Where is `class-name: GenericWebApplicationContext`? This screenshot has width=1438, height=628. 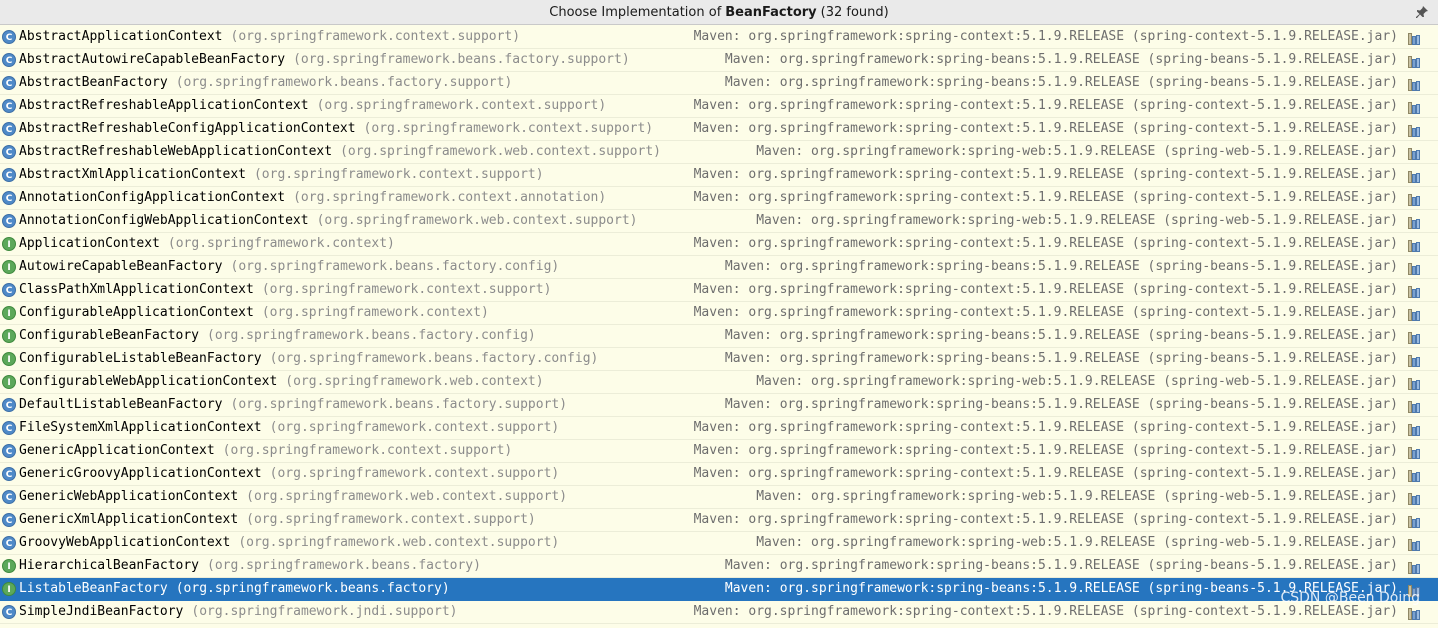 class-name: GenericWebApplicationContext is located at coordinates (129, 496).